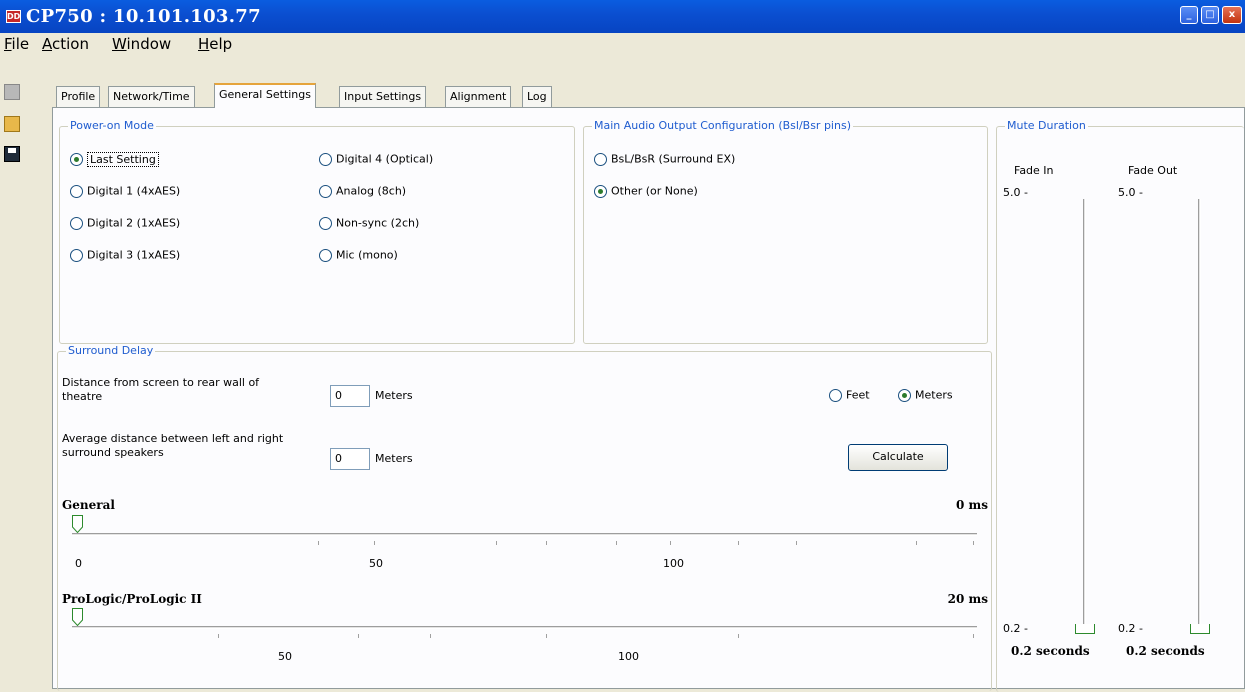 The width and height of the screenshot is (1245, 692). Describe the element at coordinates (925, 395) in the screenshot. I see `radio-meters: Meters` at that location.